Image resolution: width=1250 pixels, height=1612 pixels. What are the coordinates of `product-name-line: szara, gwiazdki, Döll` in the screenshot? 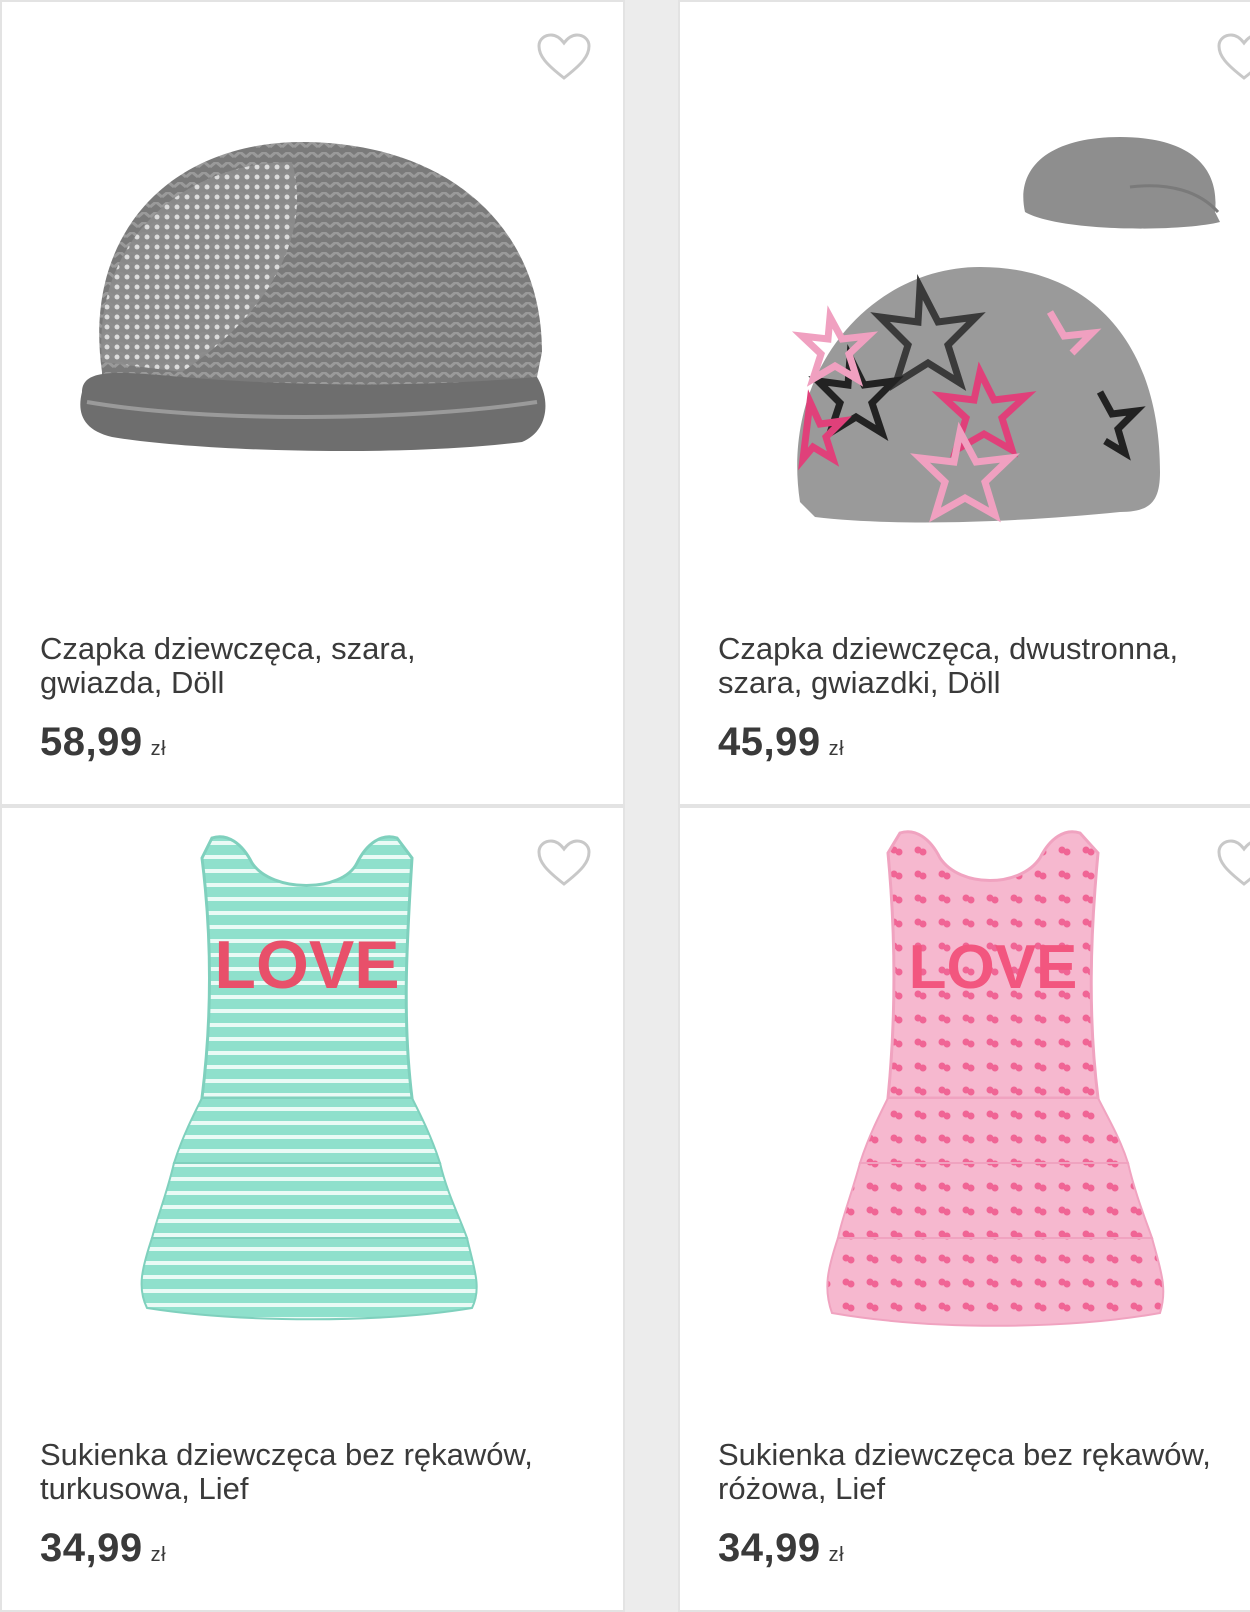 It's located at (859, 682).